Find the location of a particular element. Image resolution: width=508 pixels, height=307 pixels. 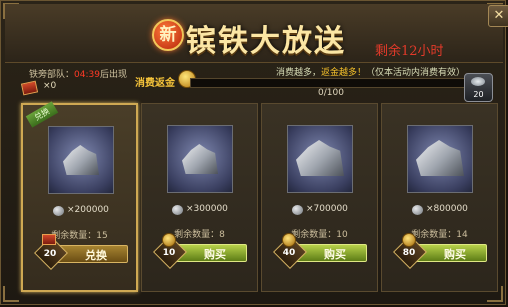

close-icon: ✕ is located at coordinates (499, 15).